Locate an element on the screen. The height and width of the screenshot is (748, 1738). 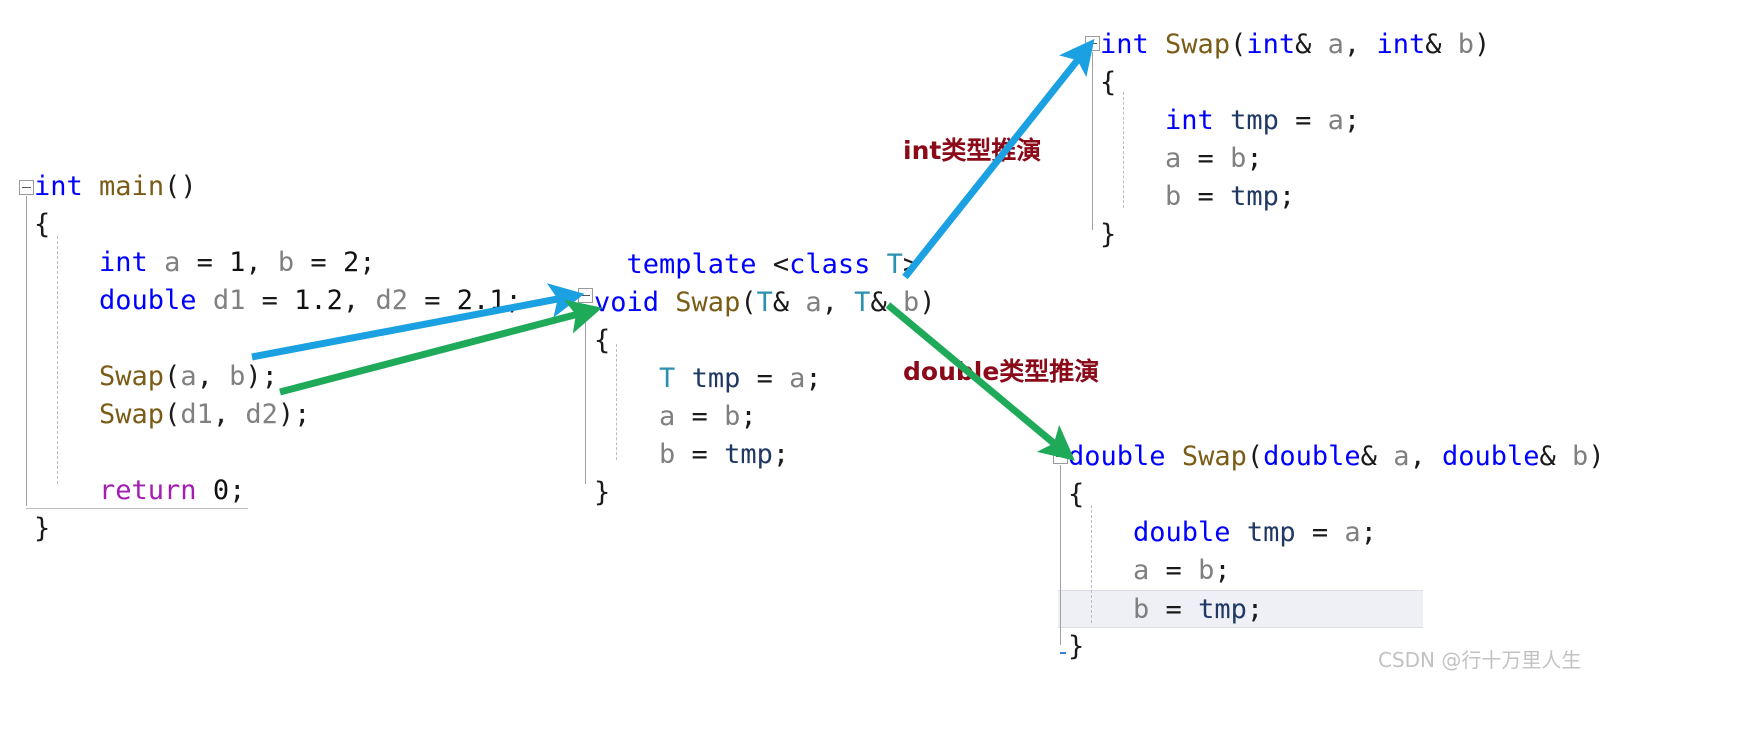
code-token: return is located at coordinates (148, 490).